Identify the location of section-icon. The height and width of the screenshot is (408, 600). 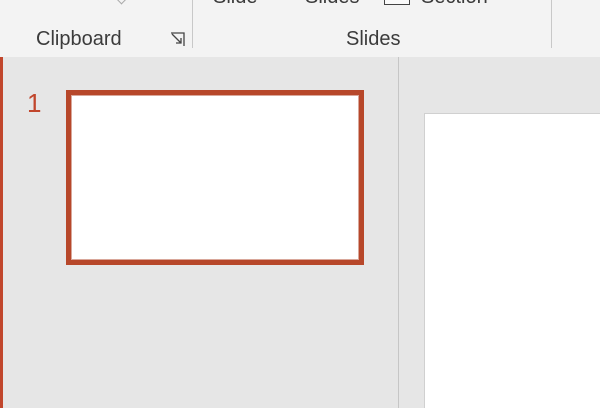
(397, 2).